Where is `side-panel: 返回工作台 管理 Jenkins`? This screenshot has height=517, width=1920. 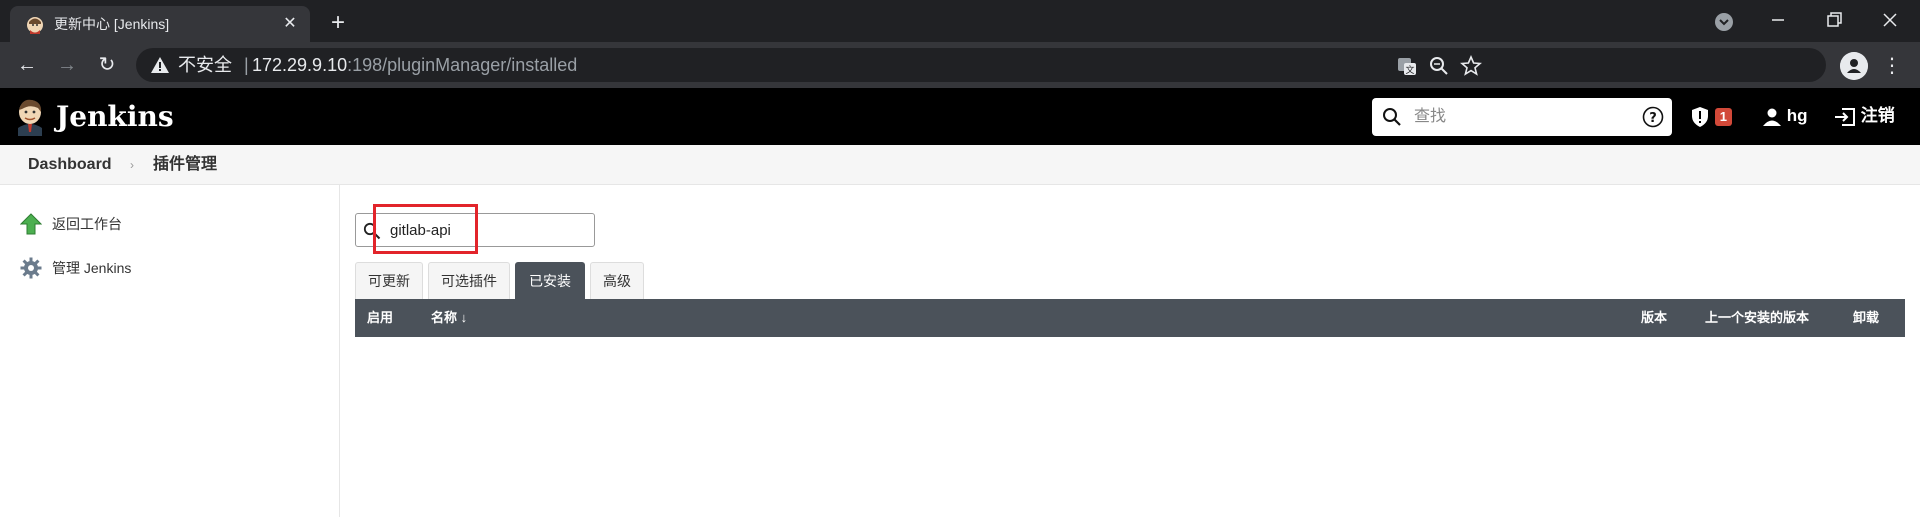 side-panel: 返回工作台 管理 Jenkins is located at coordinates (170, 351).